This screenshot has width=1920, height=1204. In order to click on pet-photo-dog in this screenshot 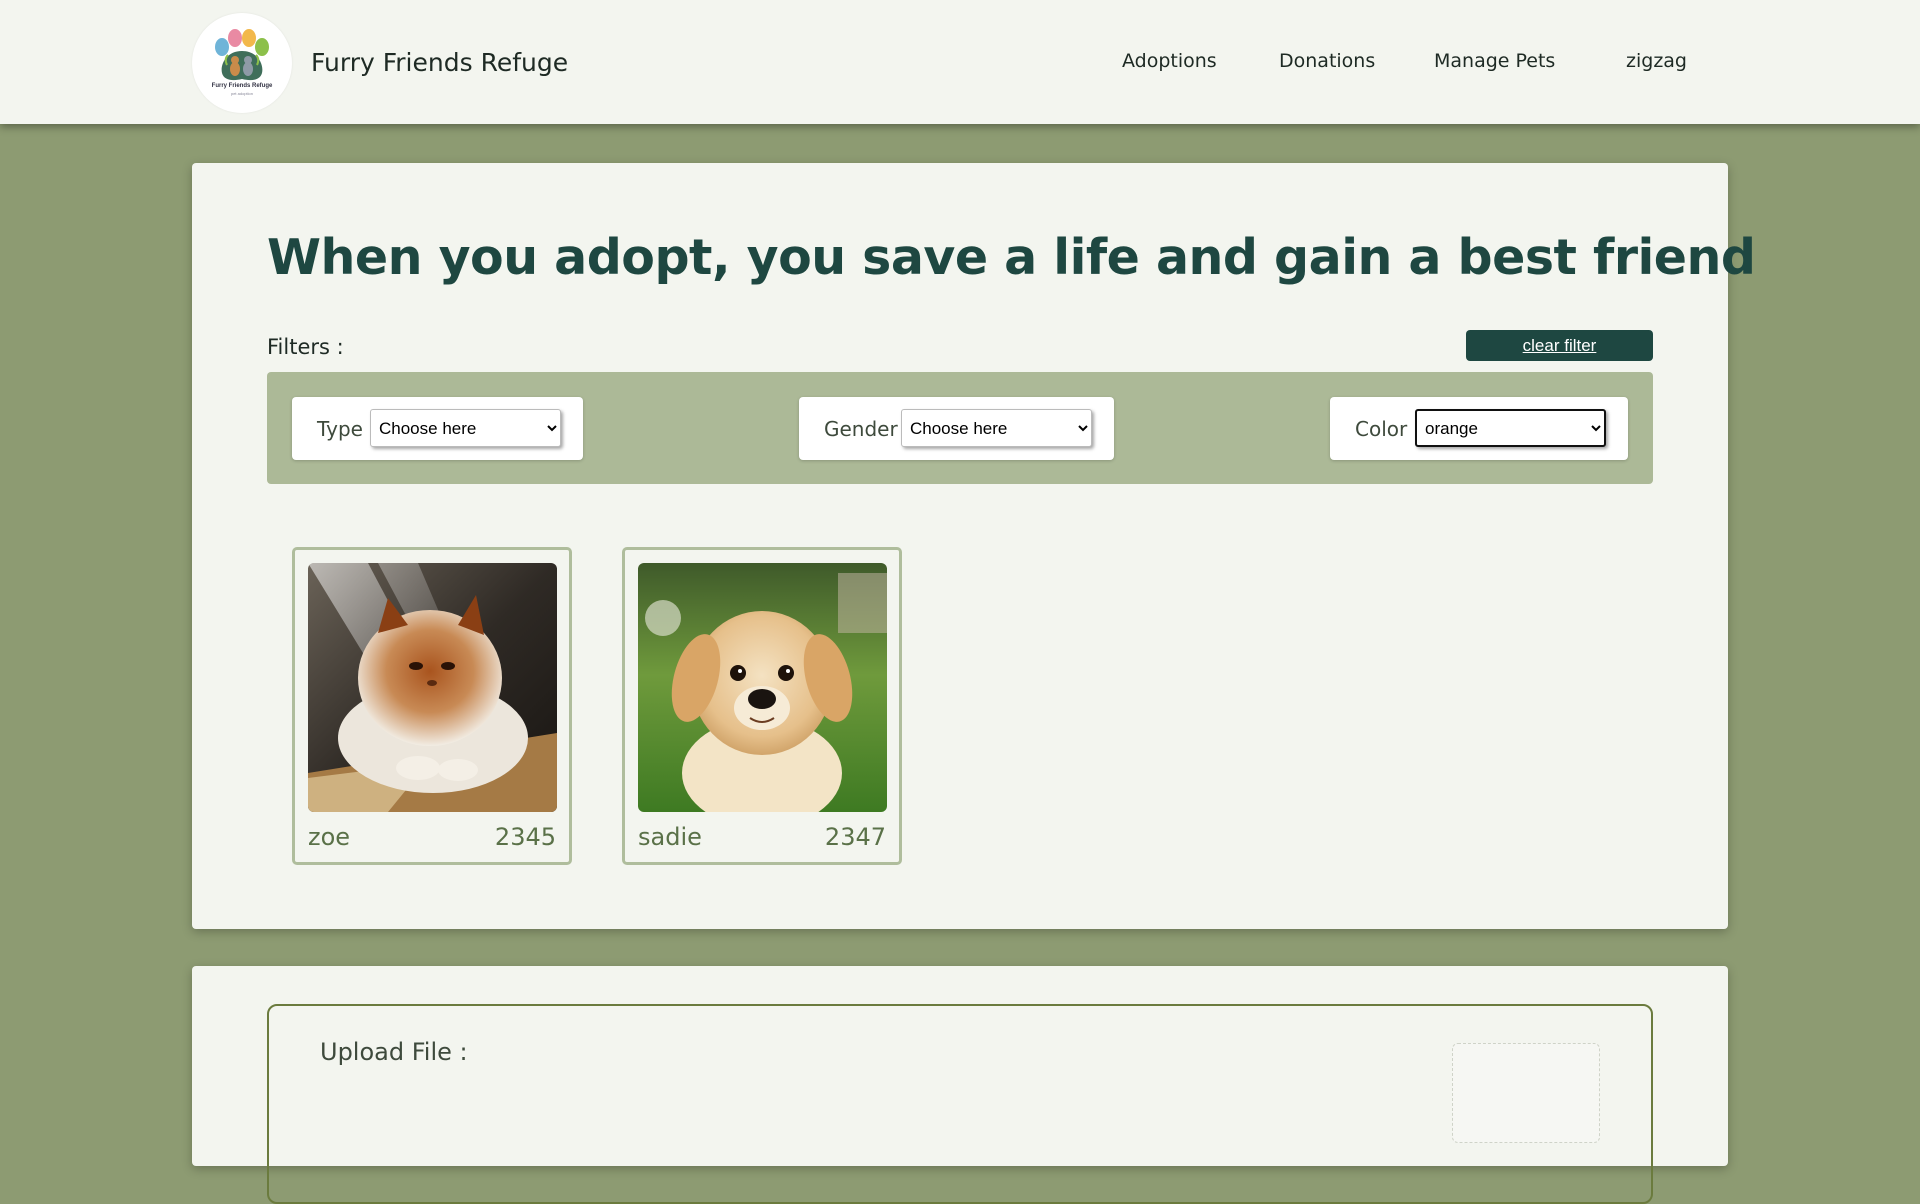, I will do `click(762, 687)`.